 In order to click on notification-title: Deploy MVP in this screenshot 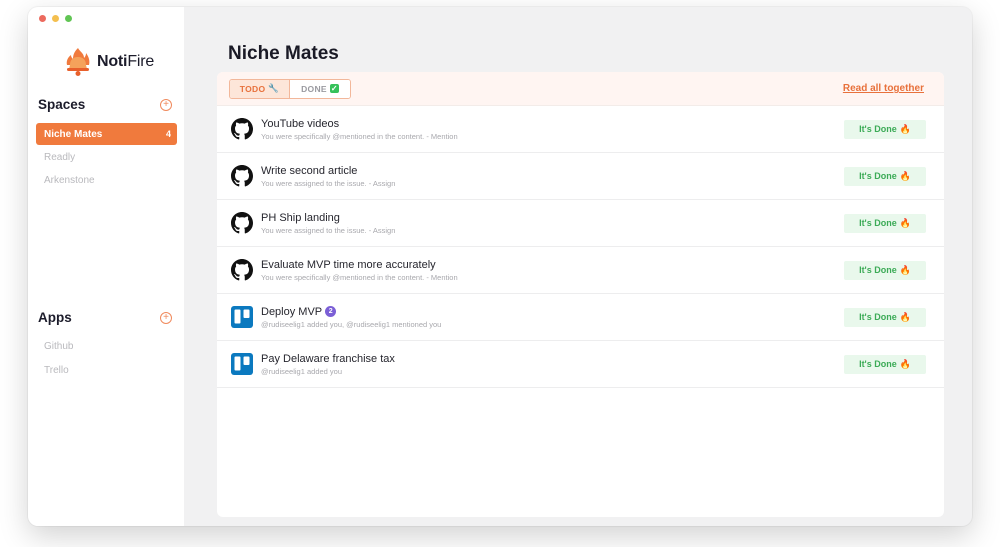, I will do `click(292, 311)`.